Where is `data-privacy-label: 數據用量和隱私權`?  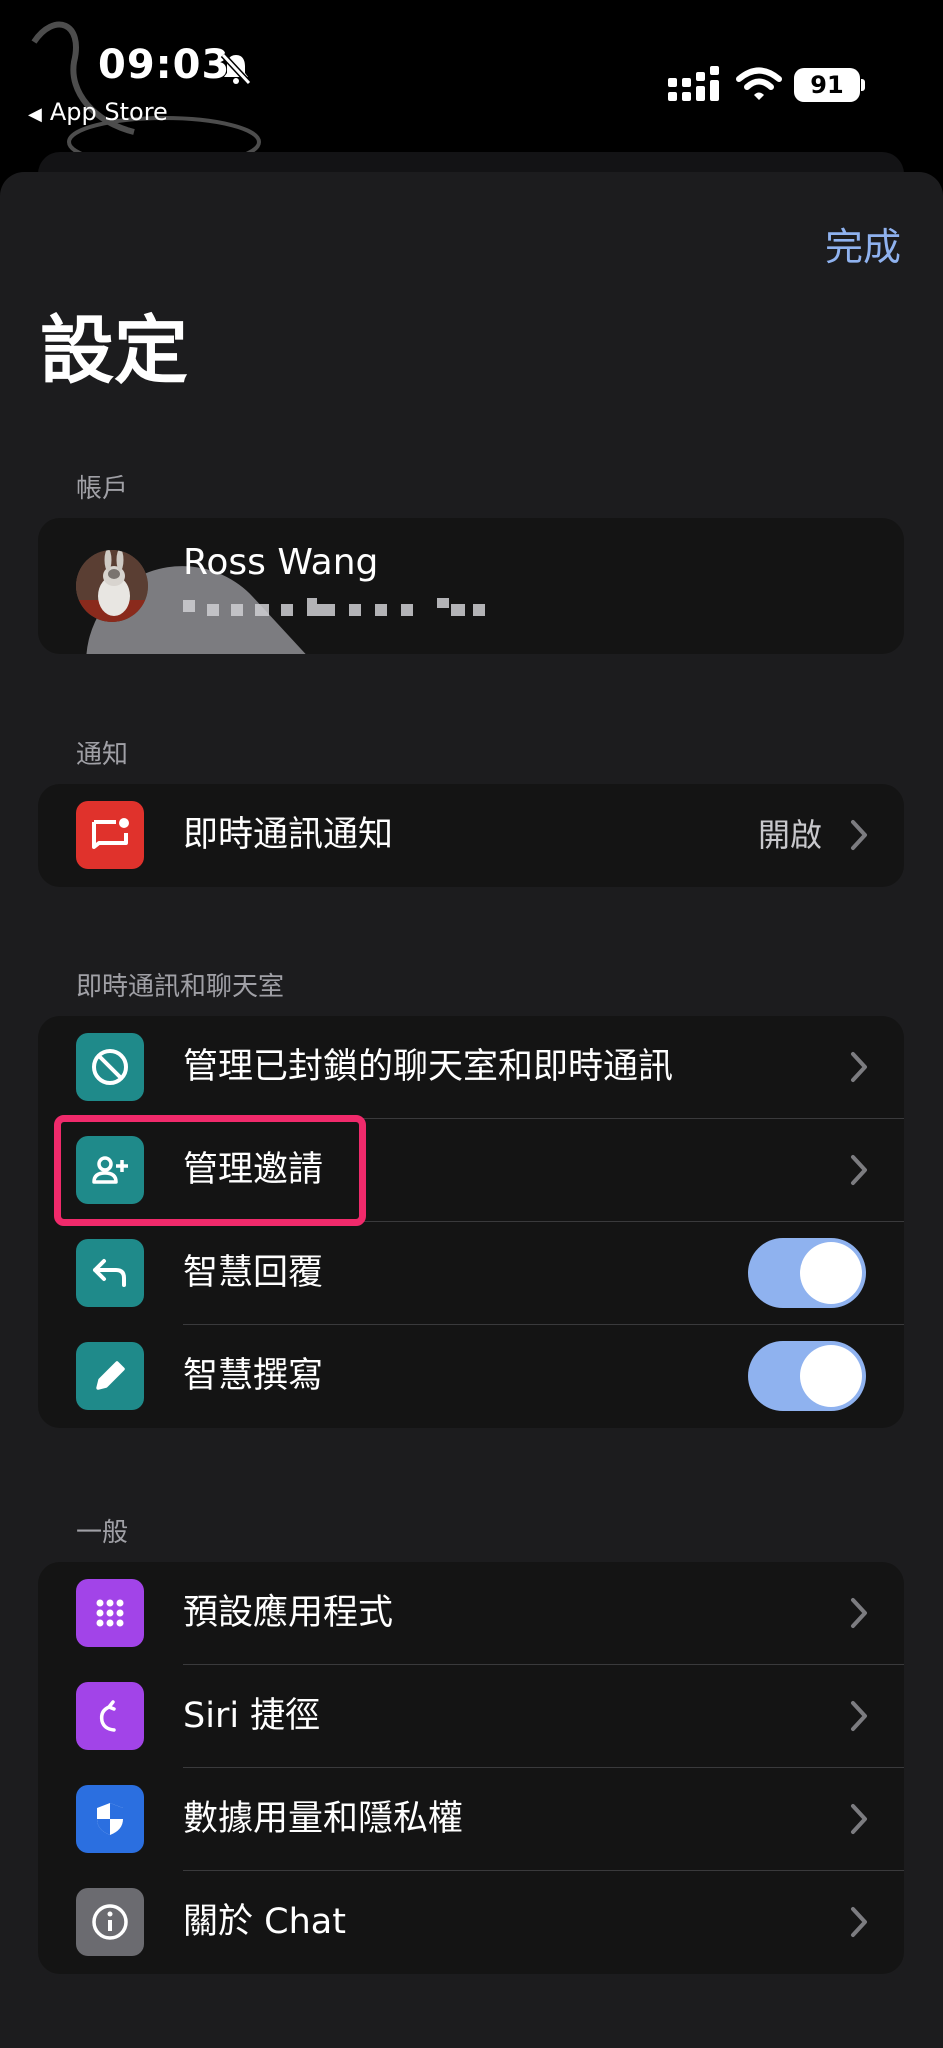 data-privacy-label: 數據用量和隱私權 is located at coordinates (323, 1819).